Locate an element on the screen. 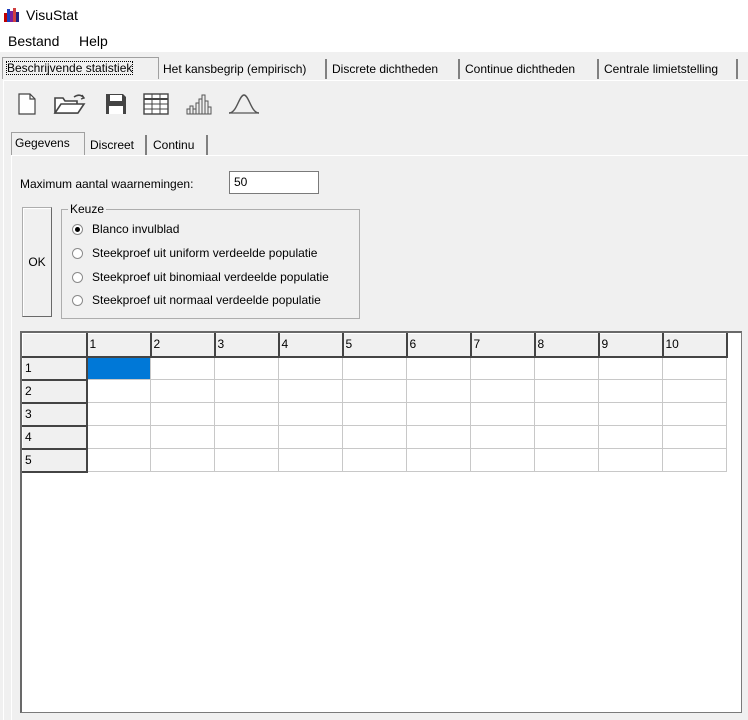 This screenshot has height=720, width=748. new-file-icon is located at coordinates (27, 104).